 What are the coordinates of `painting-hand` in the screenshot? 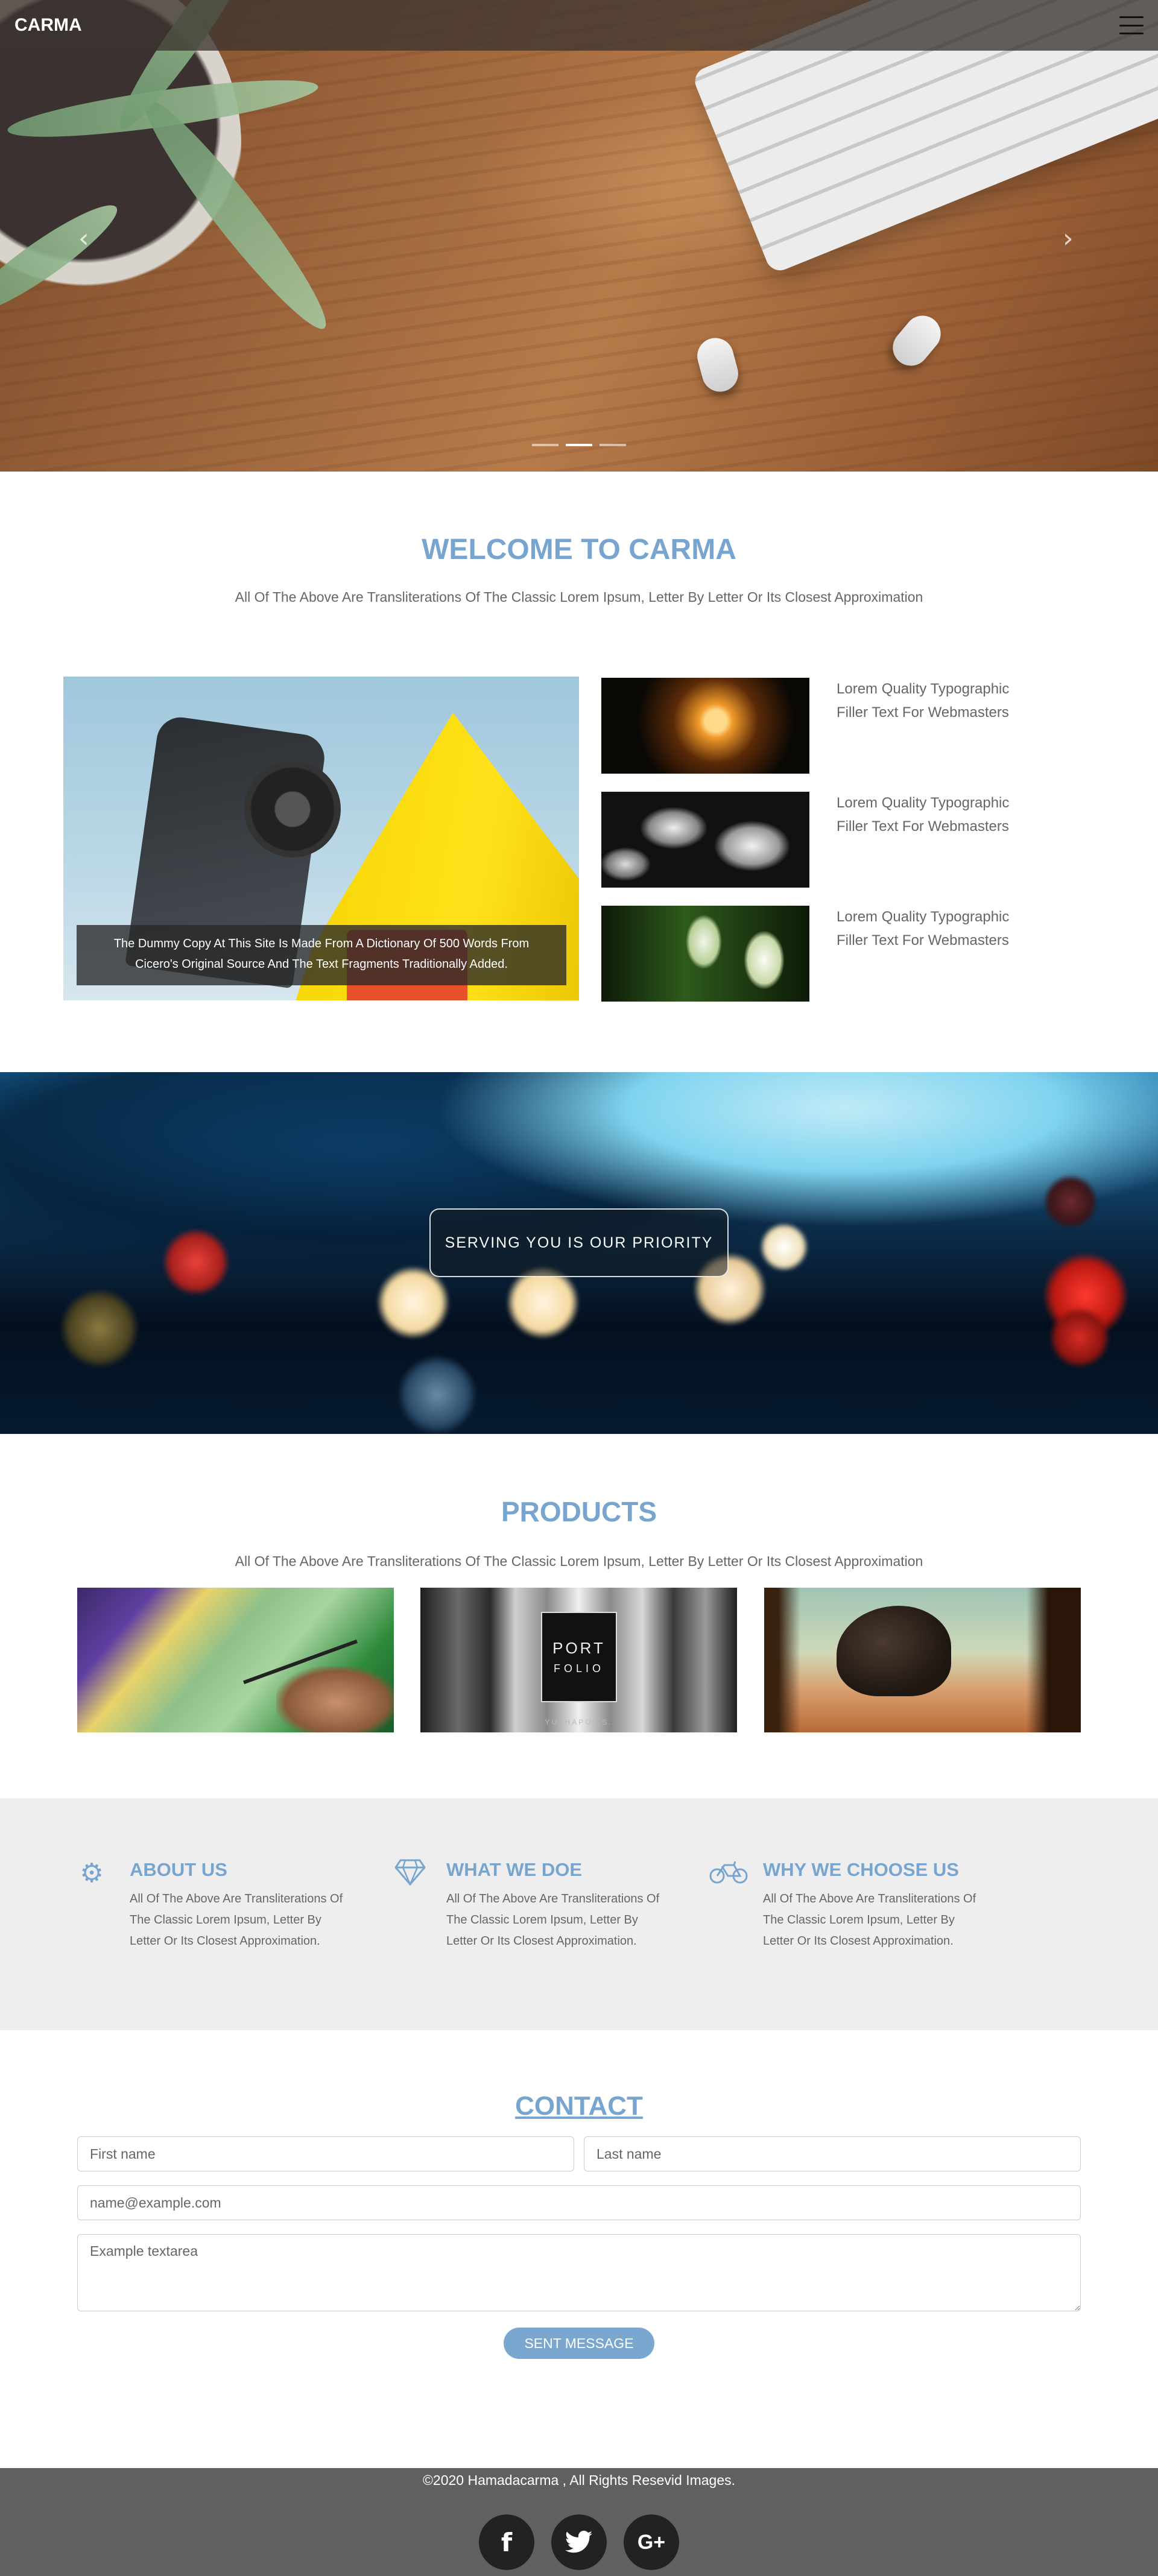 It's located at (335, 1699).